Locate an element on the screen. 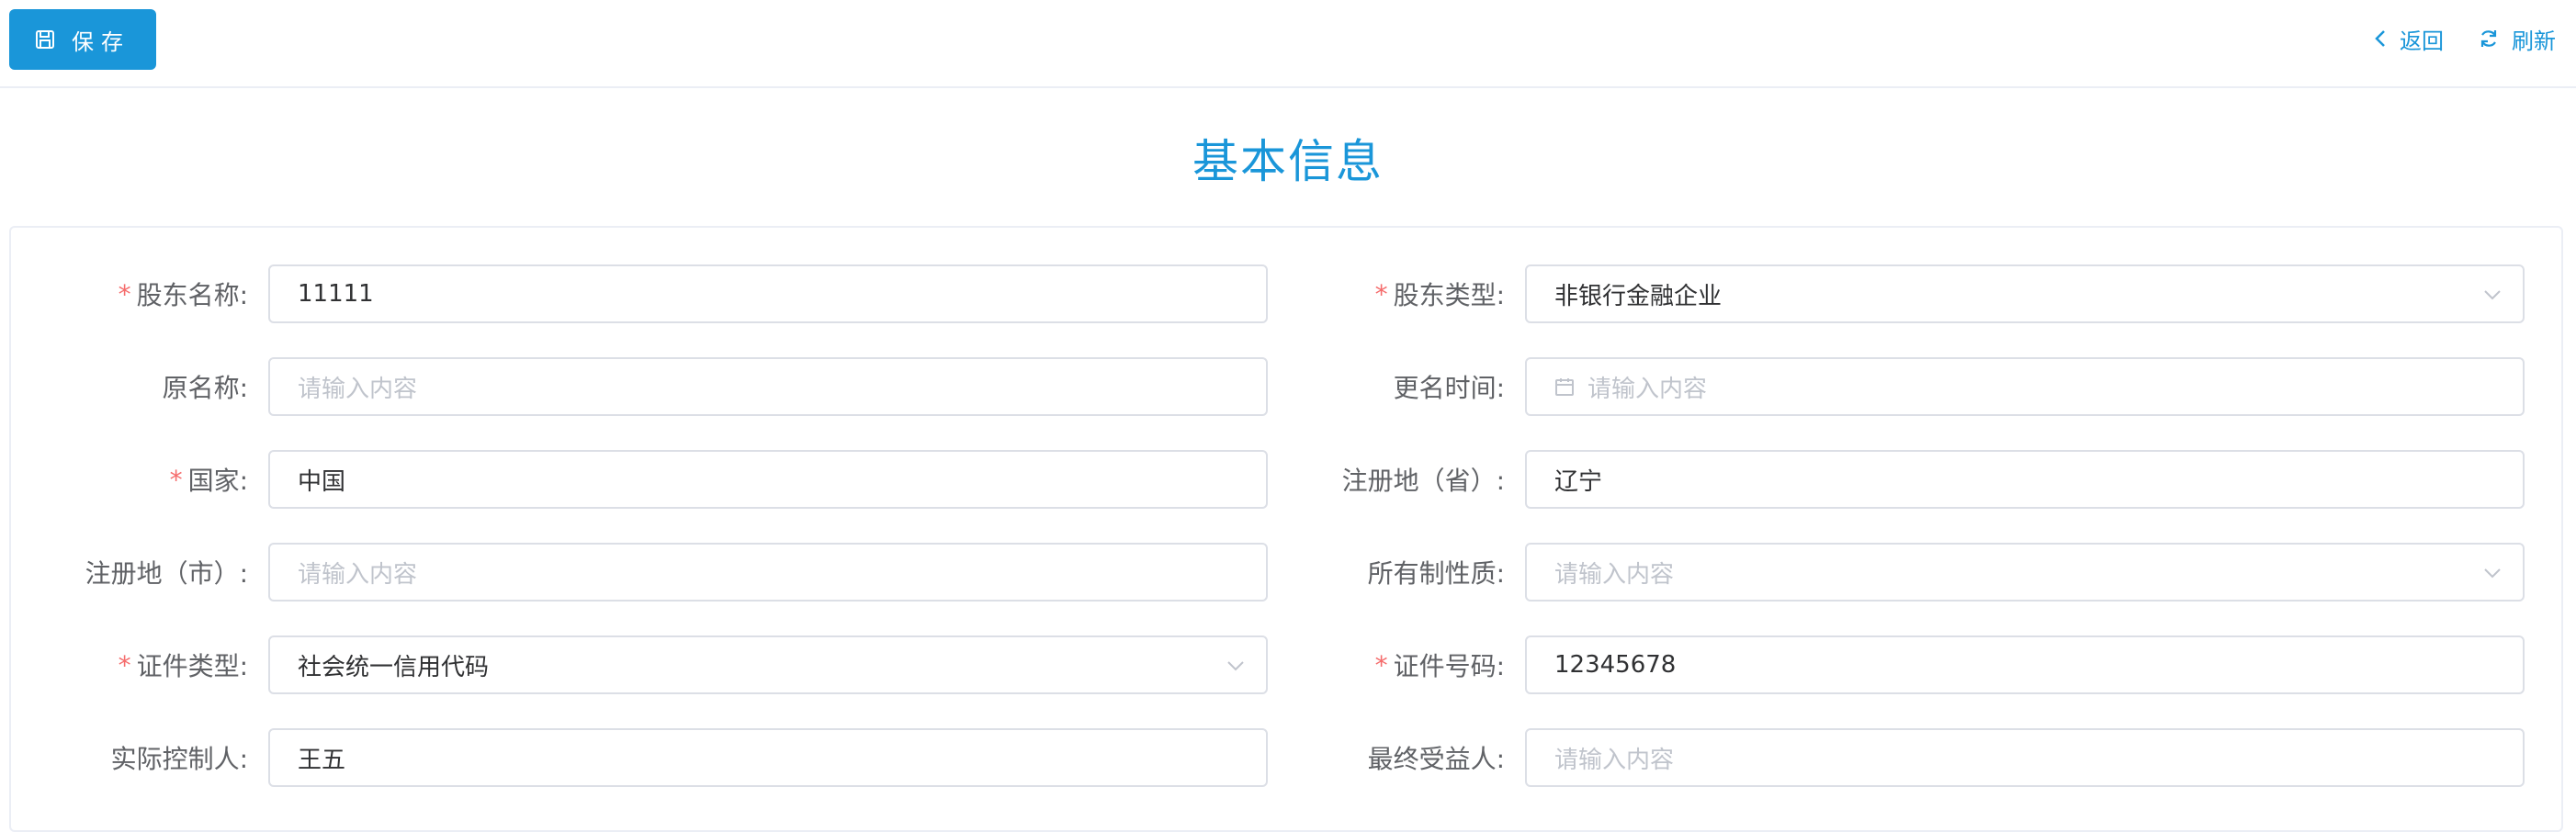 The width and height of the screenshot is (2576, 832). country-input: 中国 is located at coordinates (768, 479).